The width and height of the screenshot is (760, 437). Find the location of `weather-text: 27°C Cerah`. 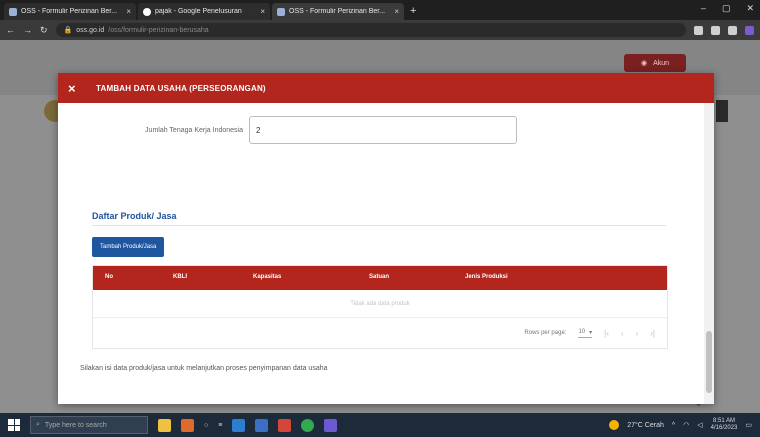

weather-text: 27°C Cerah is located at coordinates (645, 425).